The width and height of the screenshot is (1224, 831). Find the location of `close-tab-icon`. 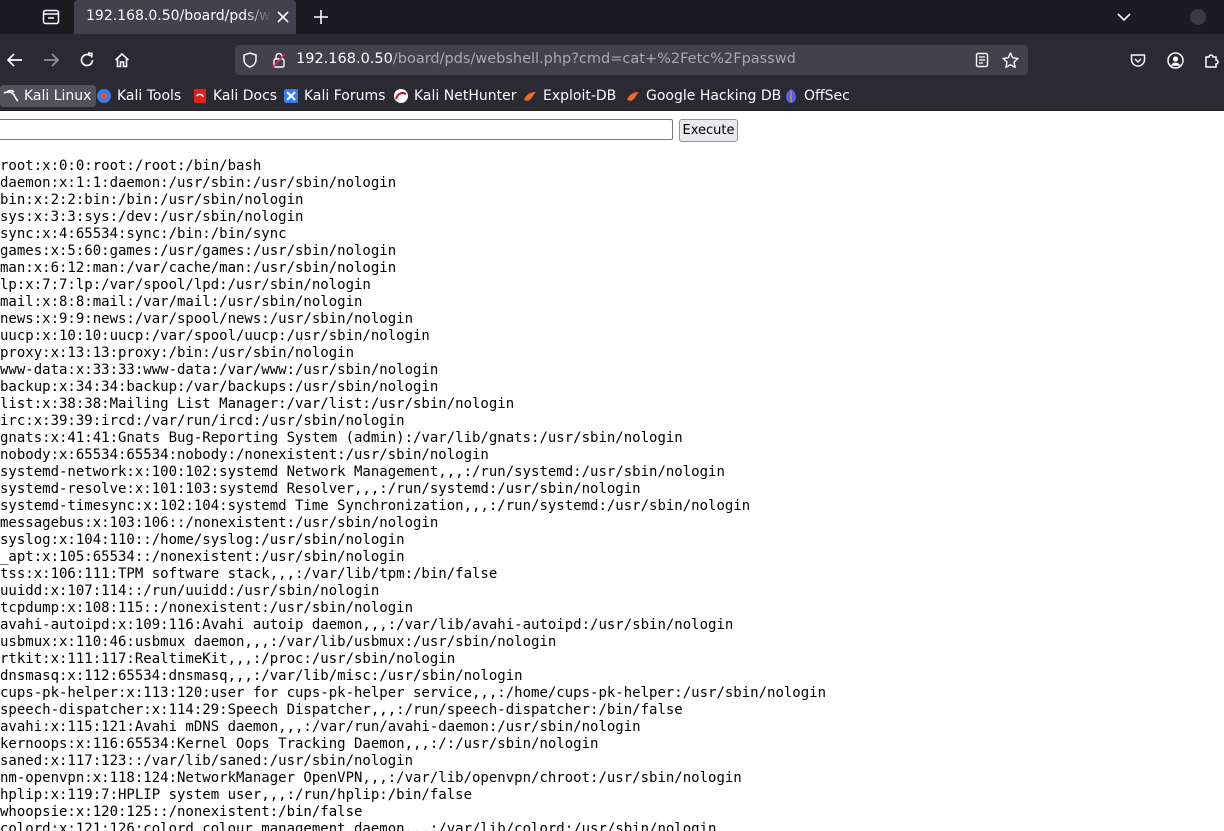

close-tab-icon is located at coordinates (283, 17).